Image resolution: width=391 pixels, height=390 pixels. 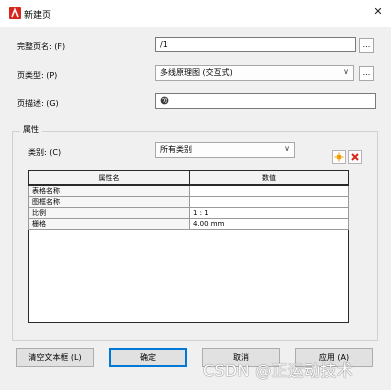 I want to click on page-type-label: 页类型: (P), so click(x=37, y=75).